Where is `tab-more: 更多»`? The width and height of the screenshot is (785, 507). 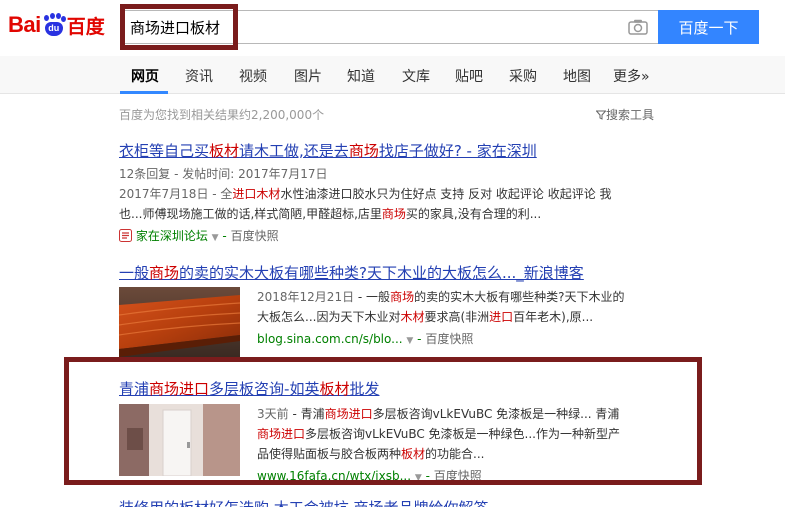
tab-more: 更多» is located at coordinates (631, 76).